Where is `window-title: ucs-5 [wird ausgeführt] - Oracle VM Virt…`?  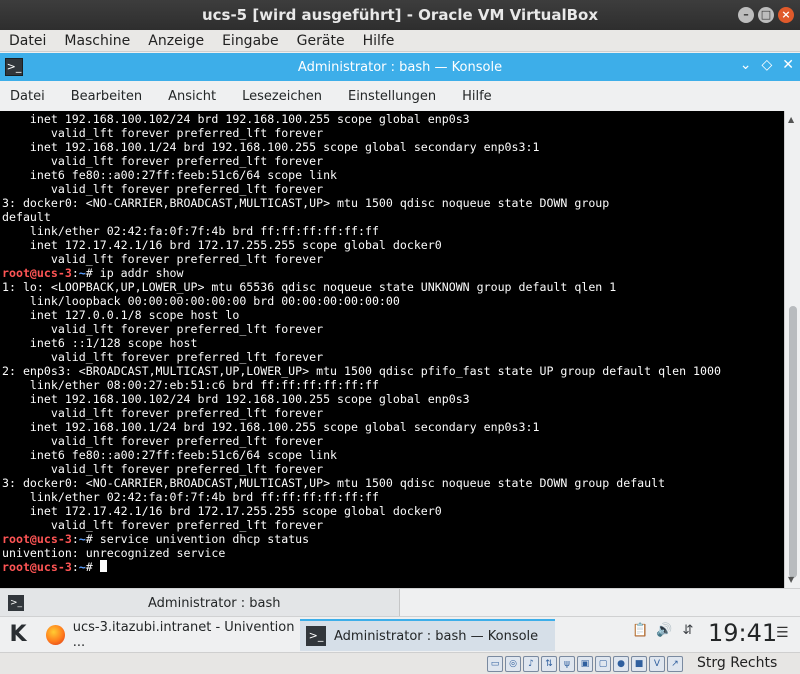 window-title: ucs-5 [wird ausgeführt] - Oracle VM Virt… is located at coordinates (400, 15).